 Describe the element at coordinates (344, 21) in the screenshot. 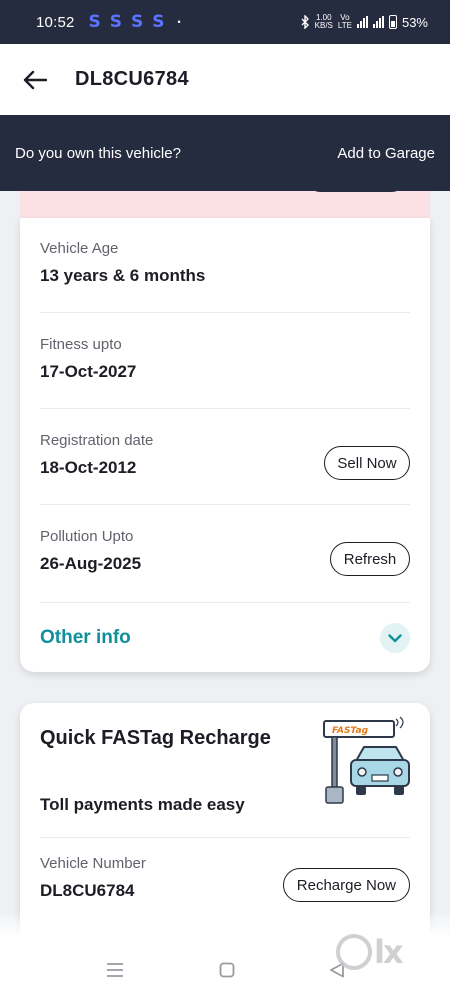

I see `volte-indicator: Vo LTE` at that location.